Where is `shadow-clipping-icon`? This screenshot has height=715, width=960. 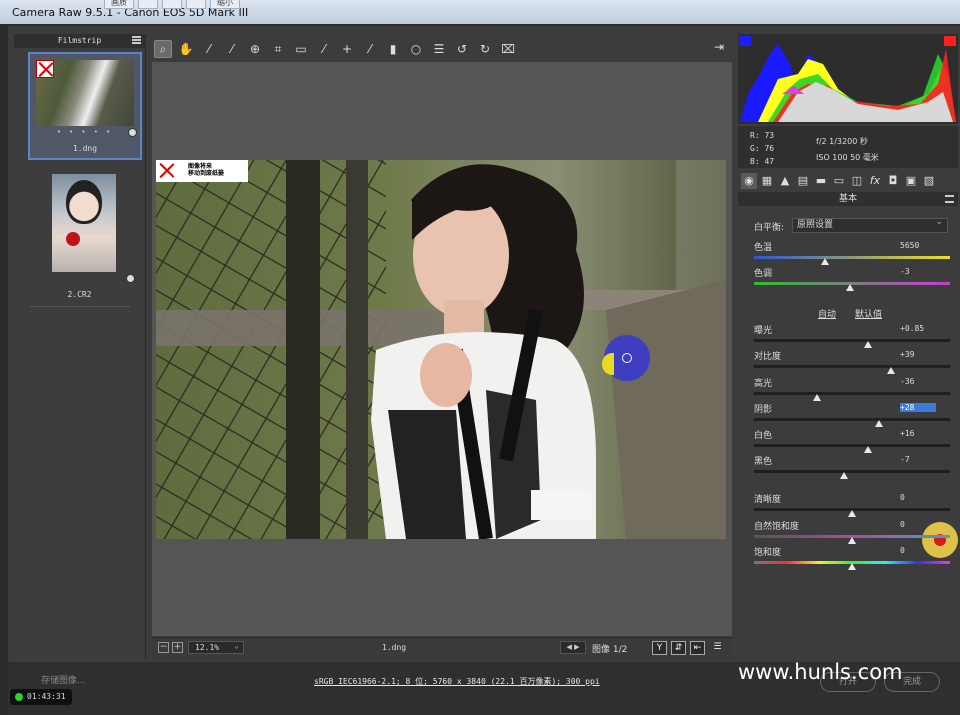 shadow-clipping-icon is located at coordinates (745, 41).